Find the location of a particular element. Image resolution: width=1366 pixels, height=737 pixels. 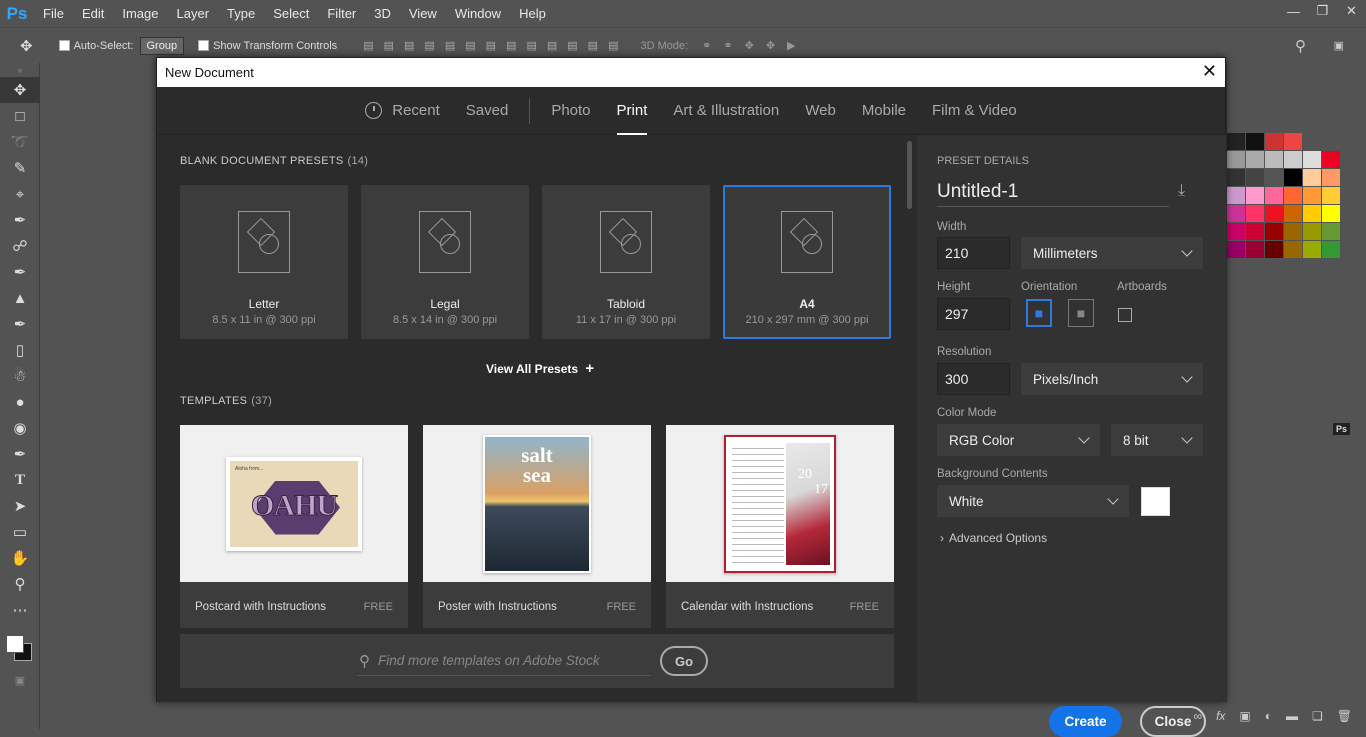

menu-image: Image is located at coordinates (140, 13).